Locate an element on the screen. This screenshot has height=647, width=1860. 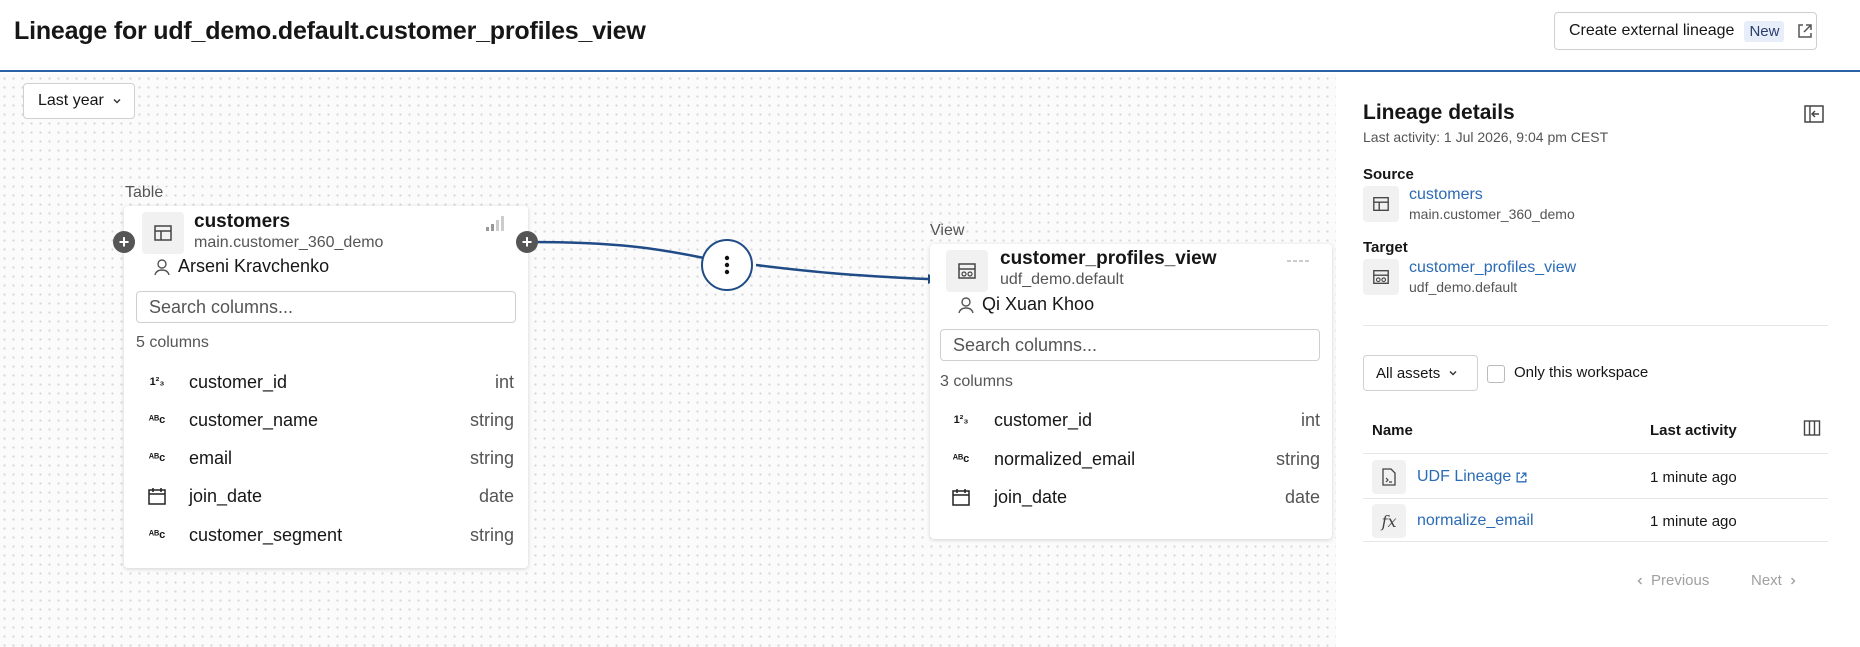
previous-page-button: Previous is located at coordinates (1672, 580).